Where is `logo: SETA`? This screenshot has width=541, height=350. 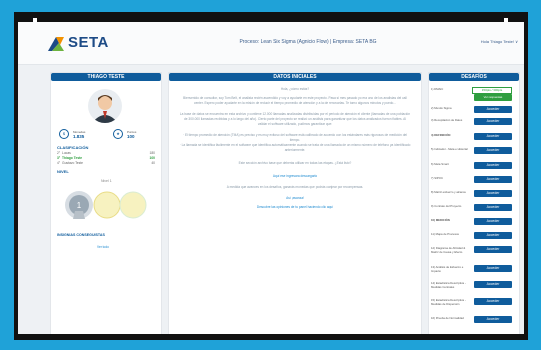
logo: SETA is located at coordinates (78, 42).